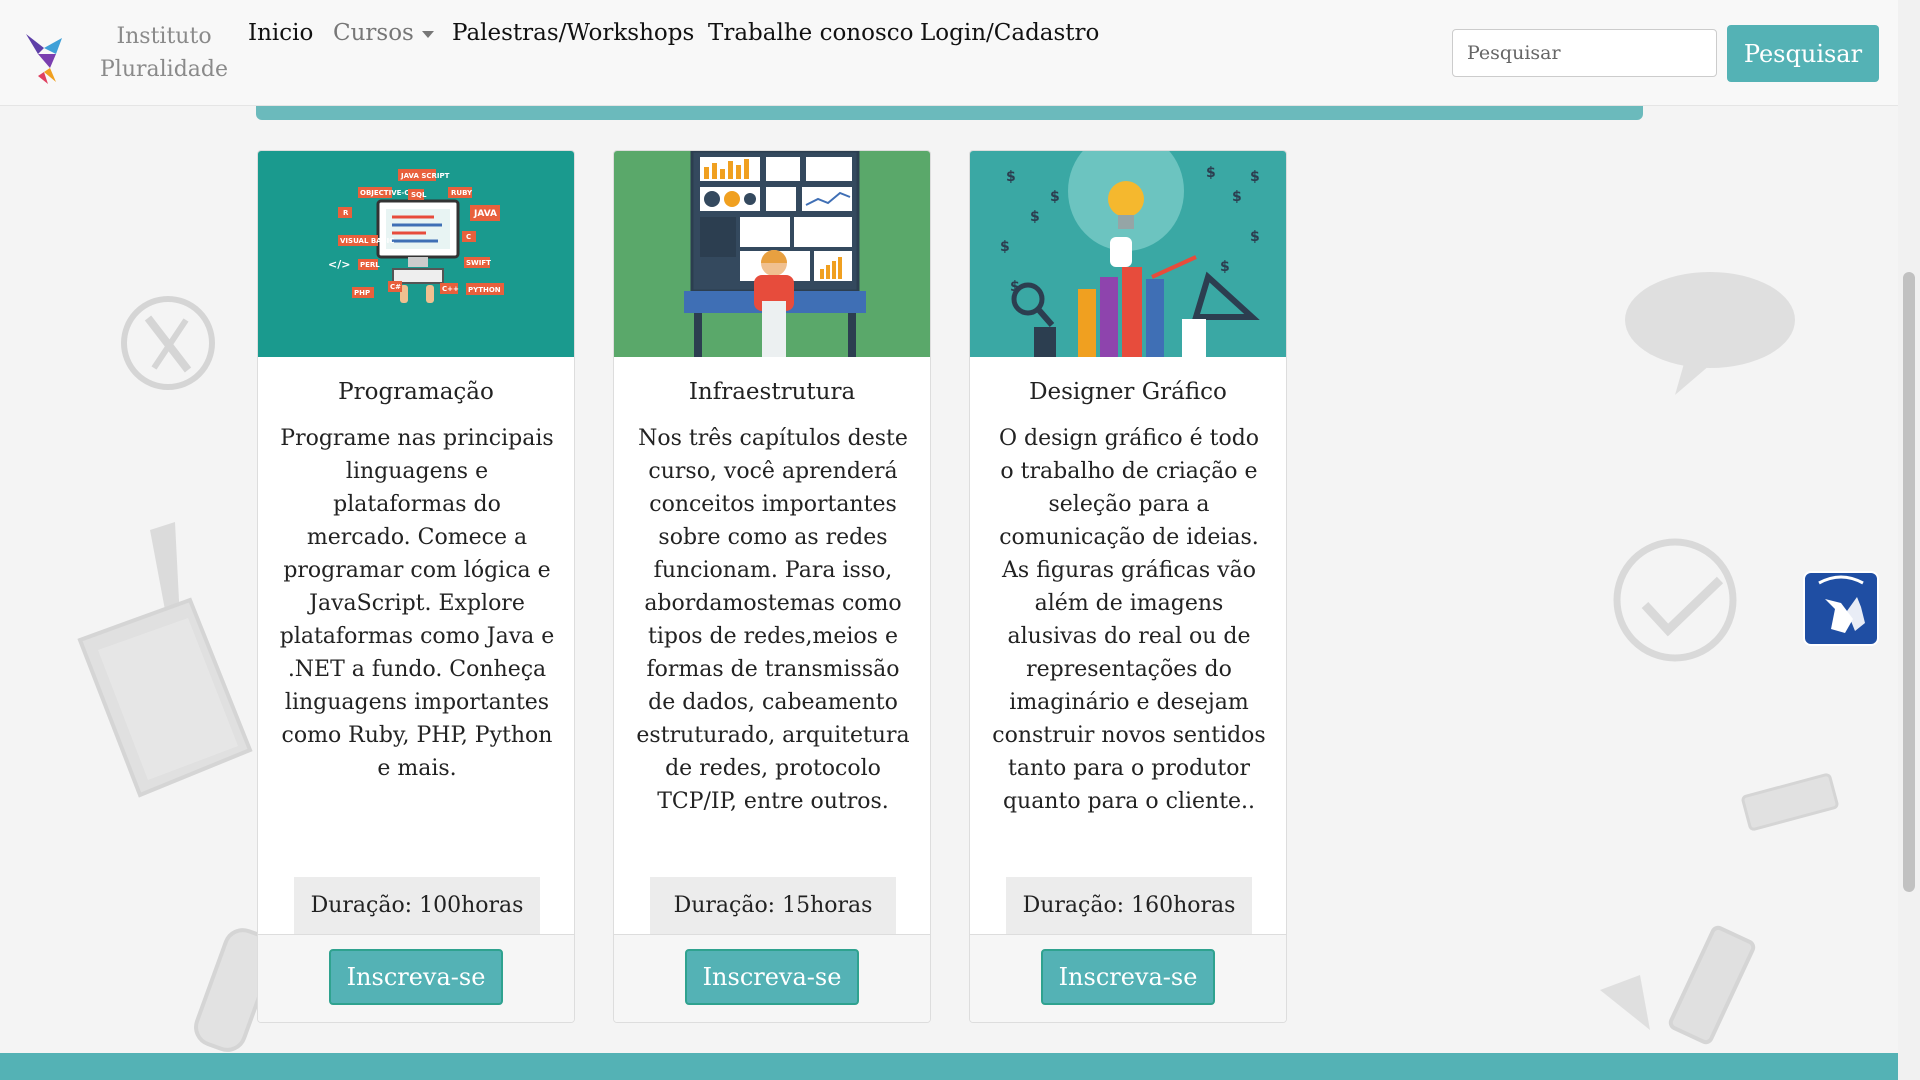 This screenshot has width=1920, height=1080. I want to click on lang-tag-swift: SWIFT, so click(478, 263).